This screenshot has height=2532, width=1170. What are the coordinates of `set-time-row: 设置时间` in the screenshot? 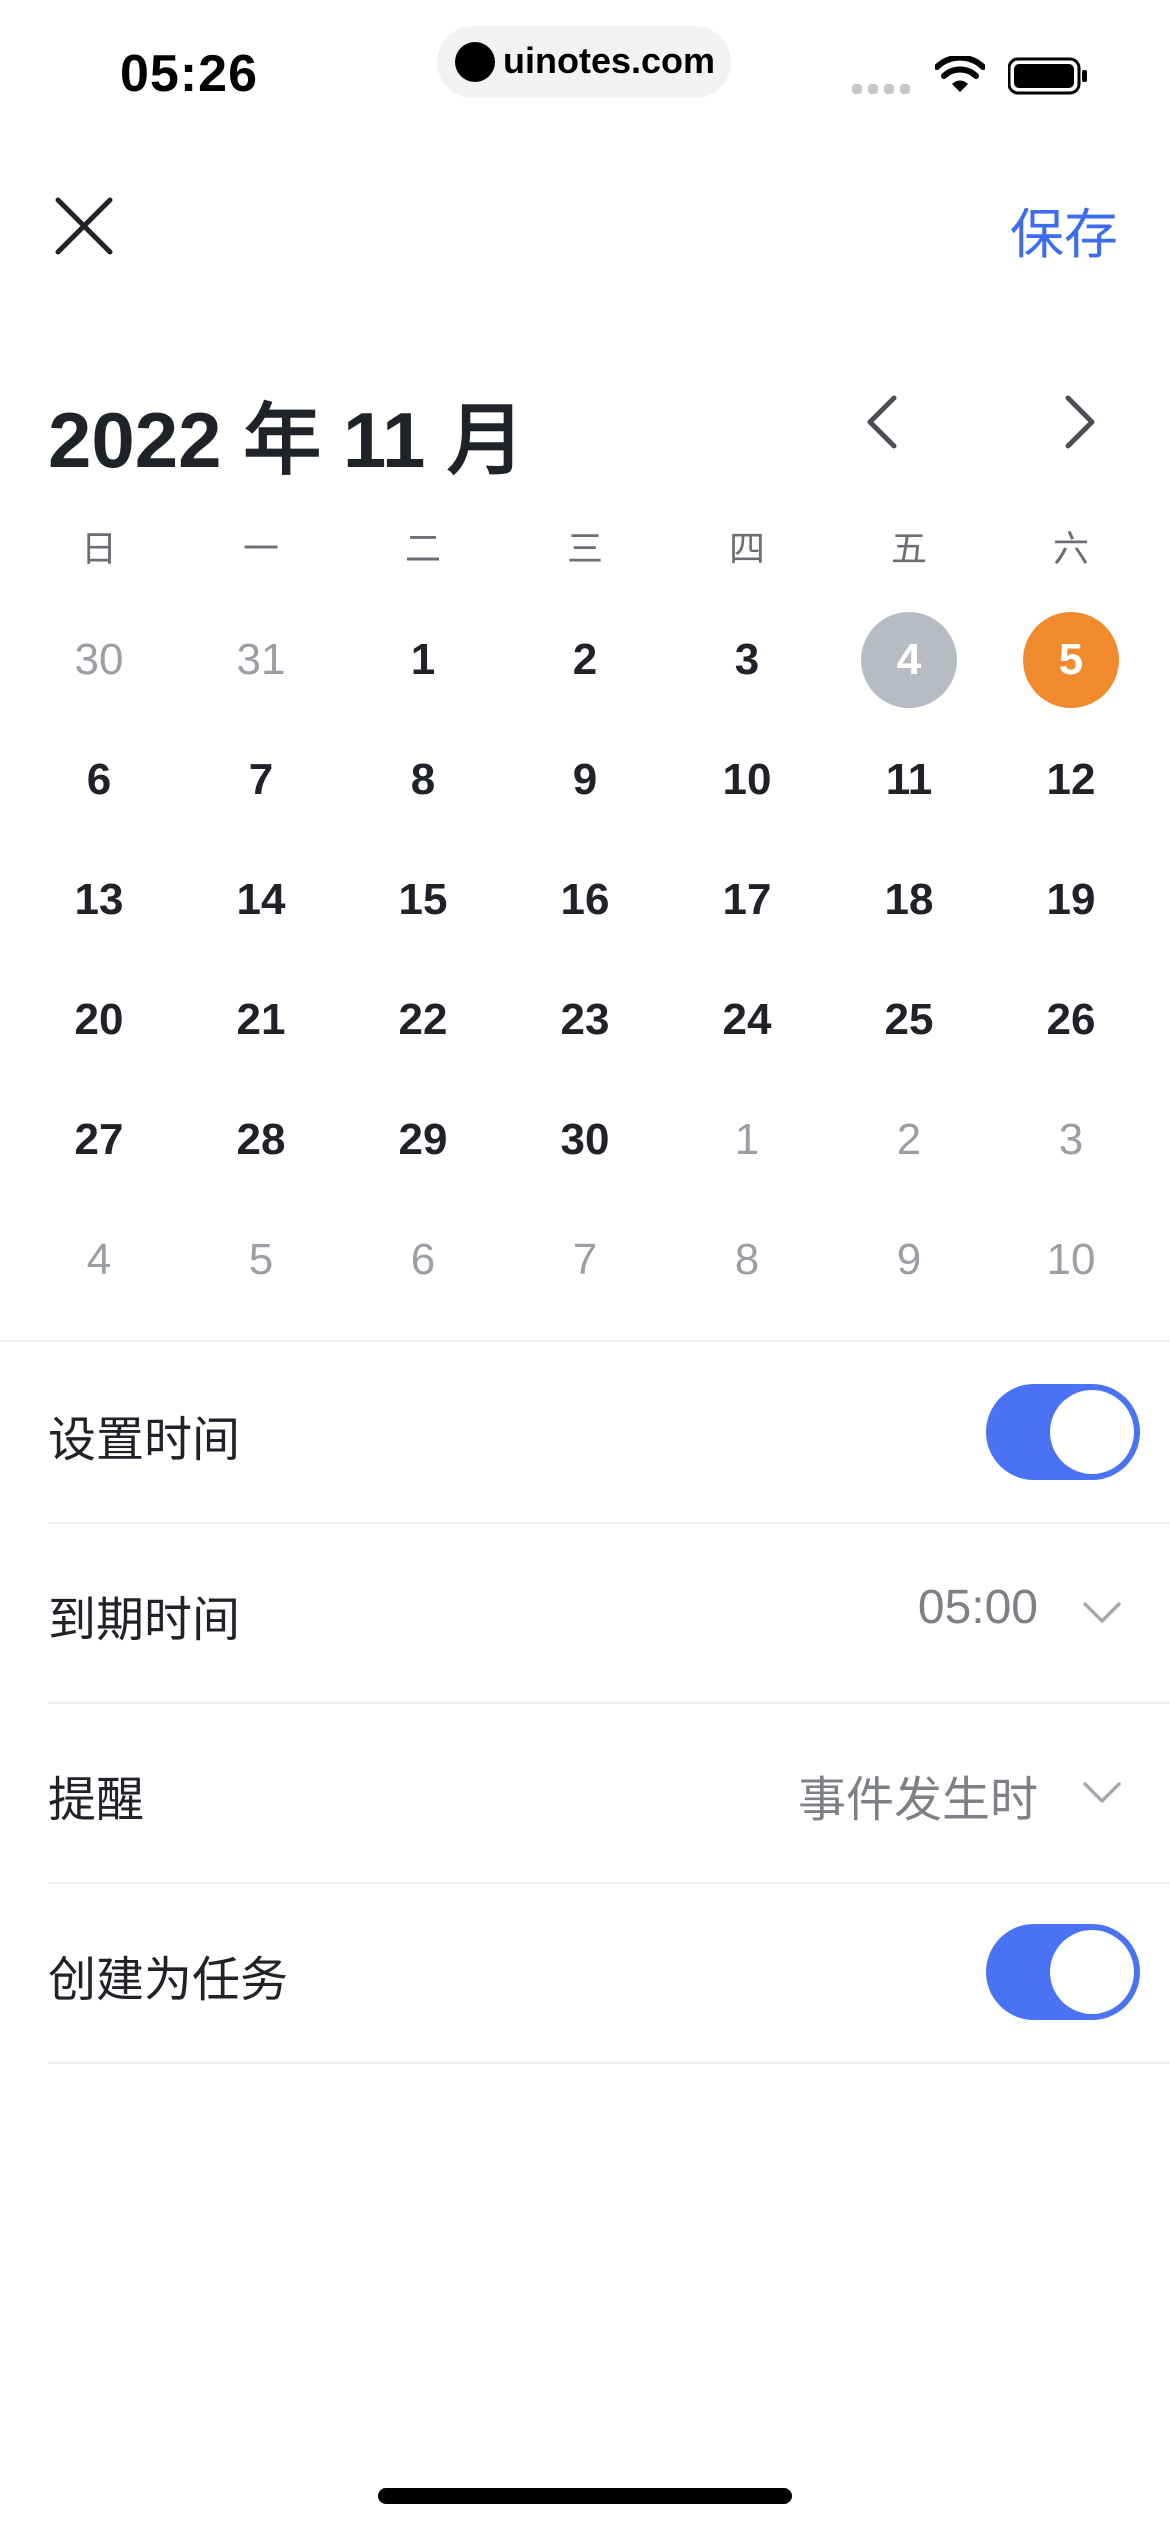 It's located at (609, 1433).